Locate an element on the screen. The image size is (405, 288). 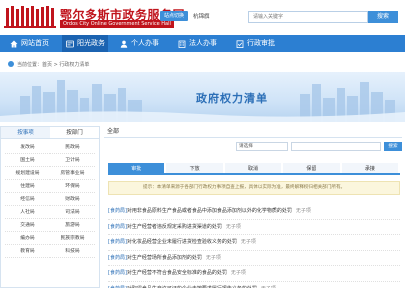
dept-link: 编办局 is located at coordinates (27, 238).